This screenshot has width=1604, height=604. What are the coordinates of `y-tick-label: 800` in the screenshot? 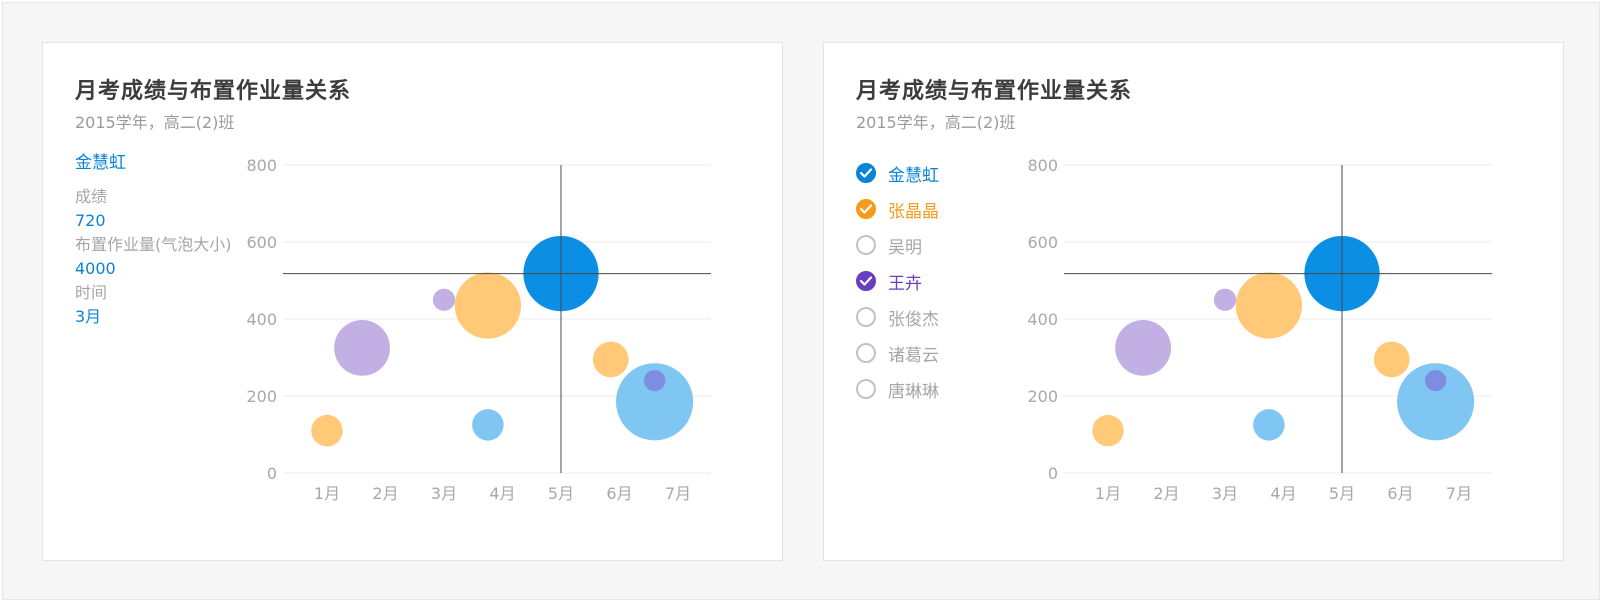 It's located at (1042, 165).